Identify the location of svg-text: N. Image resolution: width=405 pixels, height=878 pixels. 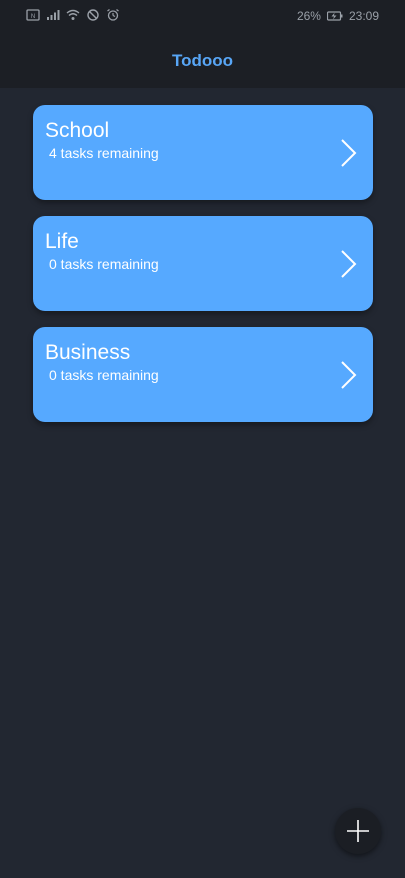
(33, 17).